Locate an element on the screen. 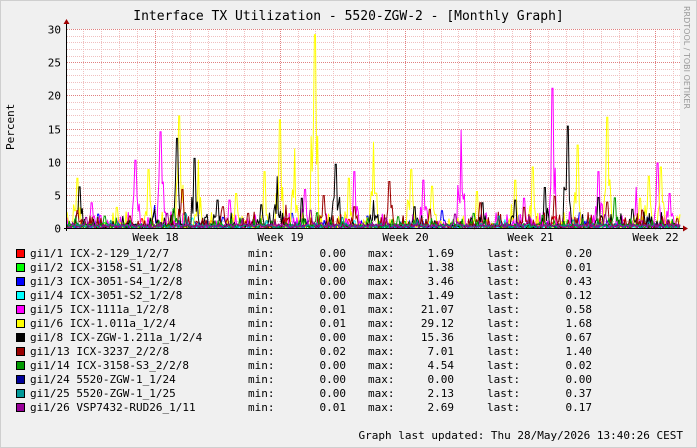 This screenshot has width=697, height=448. legend-series-name: gi1/25 5520-ZGW-1_1/25 is located at coordinates (103, 393).